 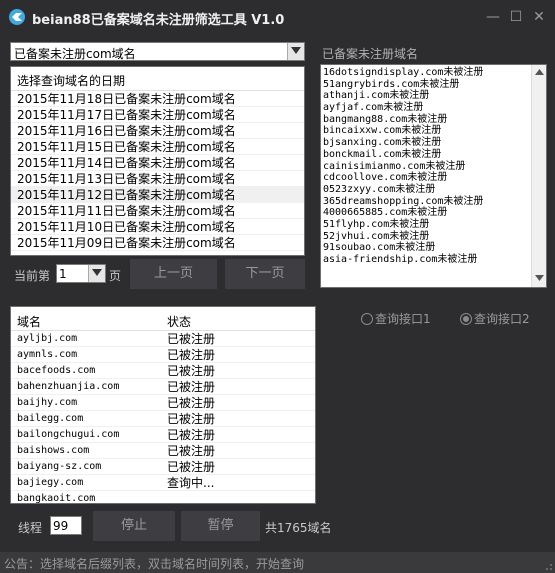 What do you see at coordinates (30, 528) in the screenshot?
I see `thread-label: 线程` at bounding box center [30, 528].